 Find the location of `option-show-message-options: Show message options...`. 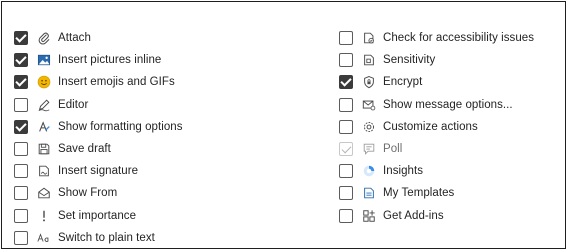

option-show-message-options: Show message options... is located at coordinates (436, 105).